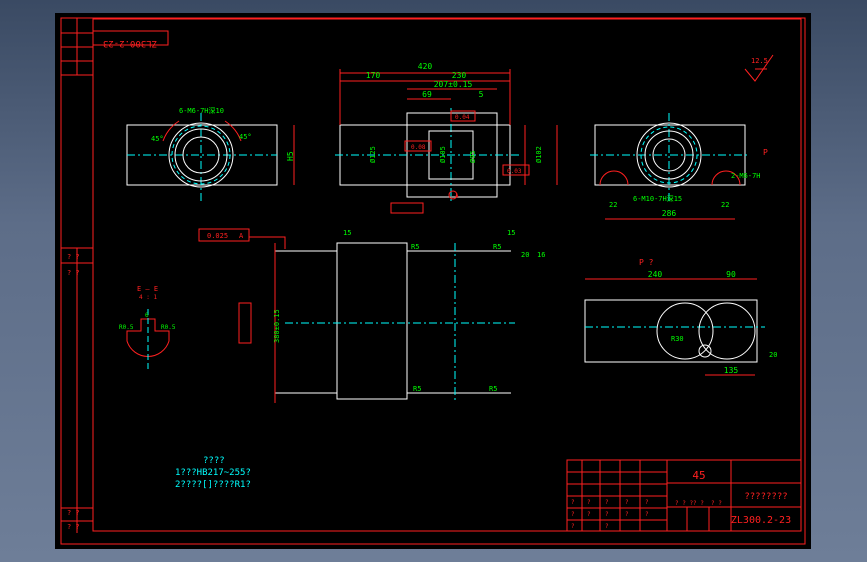 This screenshot has height=562, width=867. What do you see at coordinates (765, 152) in the screenshot?
I see `view-label-p: P` at bounding box center [765, 152].